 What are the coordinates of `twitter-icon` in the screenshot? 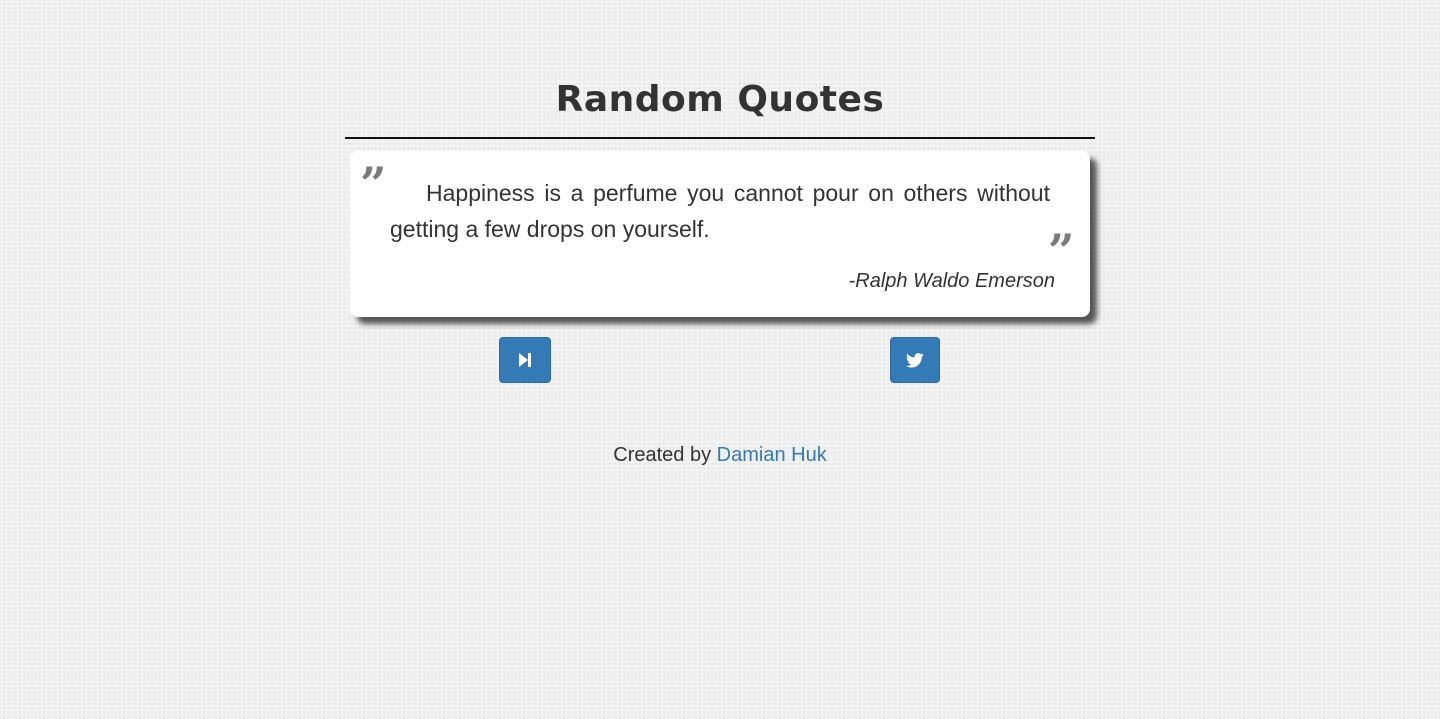 It's located at (915, 360).